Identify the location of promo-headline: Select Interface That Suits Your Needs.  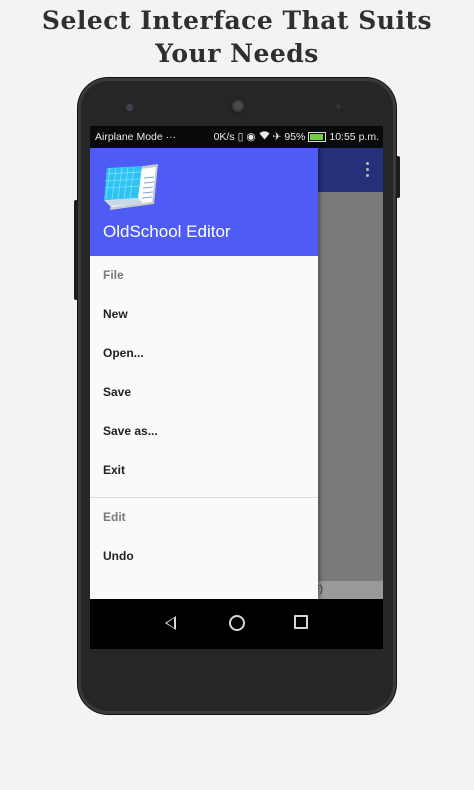
(237, 37).